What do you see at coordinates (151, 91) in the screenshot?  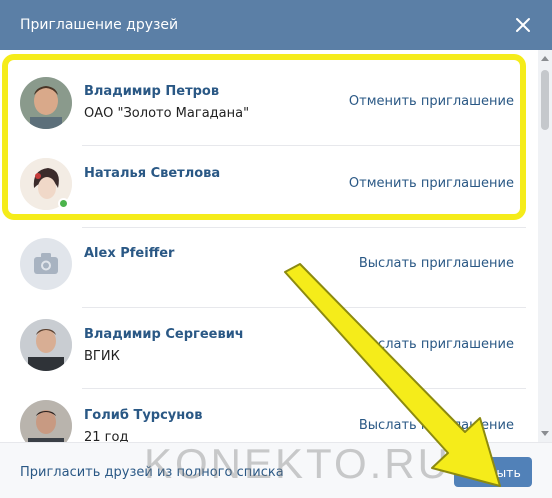 I see `friend-name: Владимир Петров` at bounding box center [151, 91].